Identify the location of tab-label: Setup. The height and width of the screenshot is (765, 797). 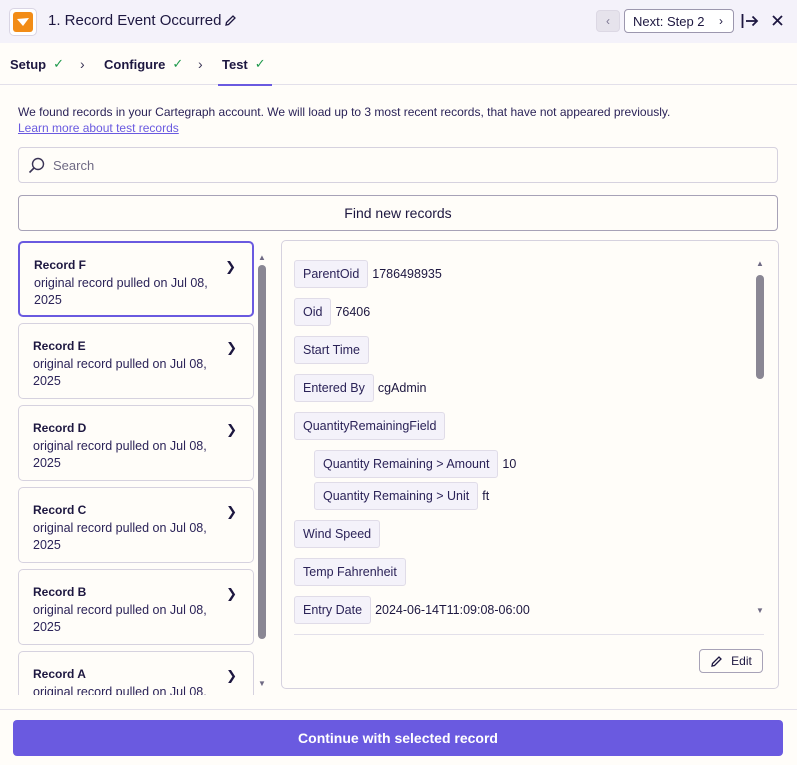
(28, 64).